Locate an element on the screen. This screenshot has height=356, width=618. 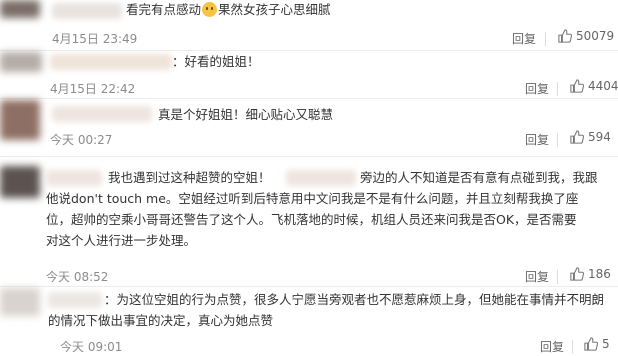
comment-text: 对这个人进行进一步处理。 is located at coordinates (121, 240).